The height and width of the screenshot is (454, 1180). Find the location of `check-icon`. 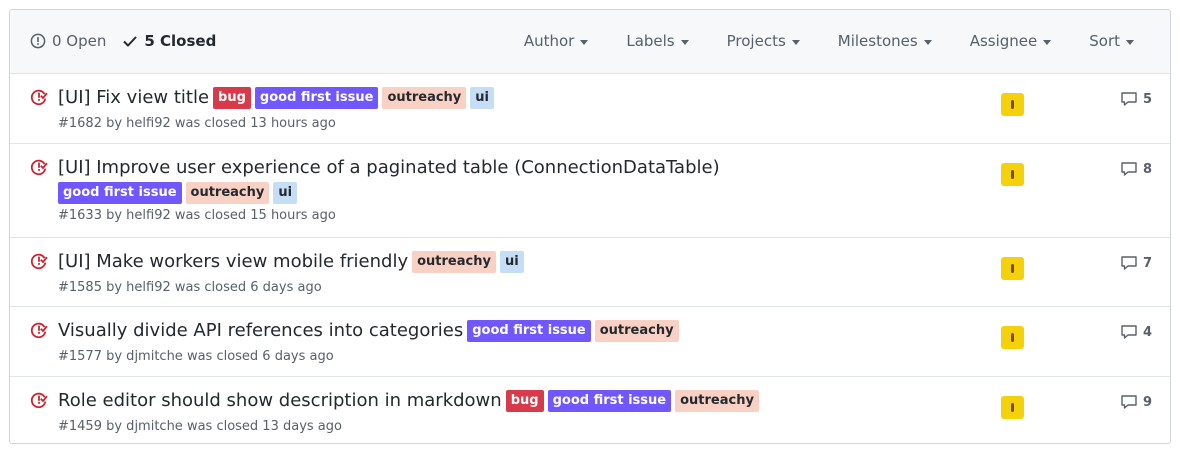

check-icon is located at coordinates (130, 41).